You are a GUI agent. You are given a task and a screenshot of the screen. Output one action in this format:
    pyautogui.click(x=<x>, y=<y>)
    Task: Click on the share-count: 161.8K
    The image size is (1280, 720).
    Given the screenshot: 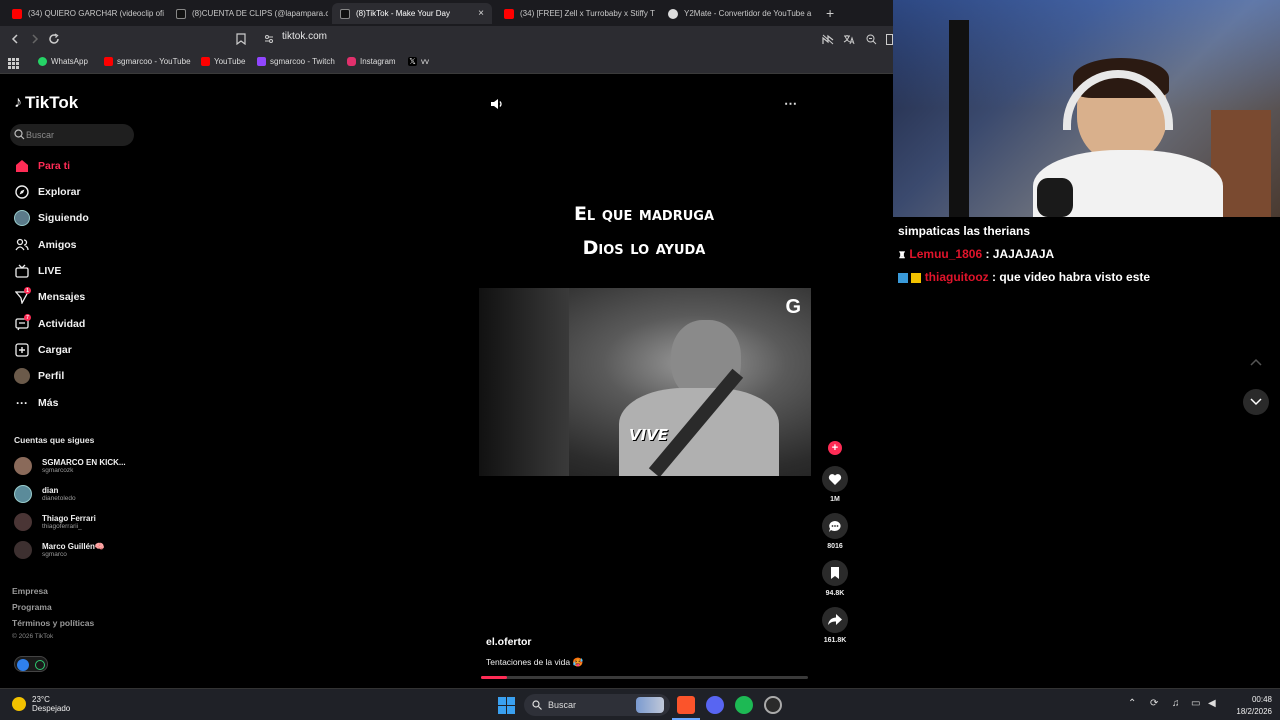 What is the action you would take?
    pyautogui.click(x=835, y=640)
    